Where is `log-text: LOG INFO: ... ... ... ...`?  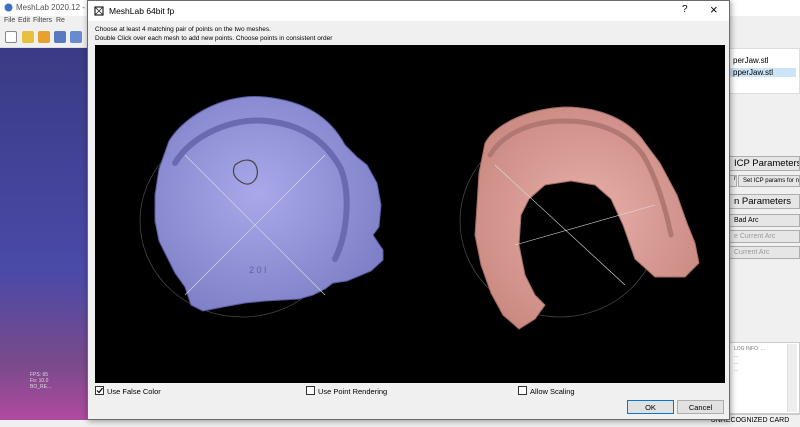 log-text: LOG INFO: ... ... ... ... is located at coordinates (749, 360).